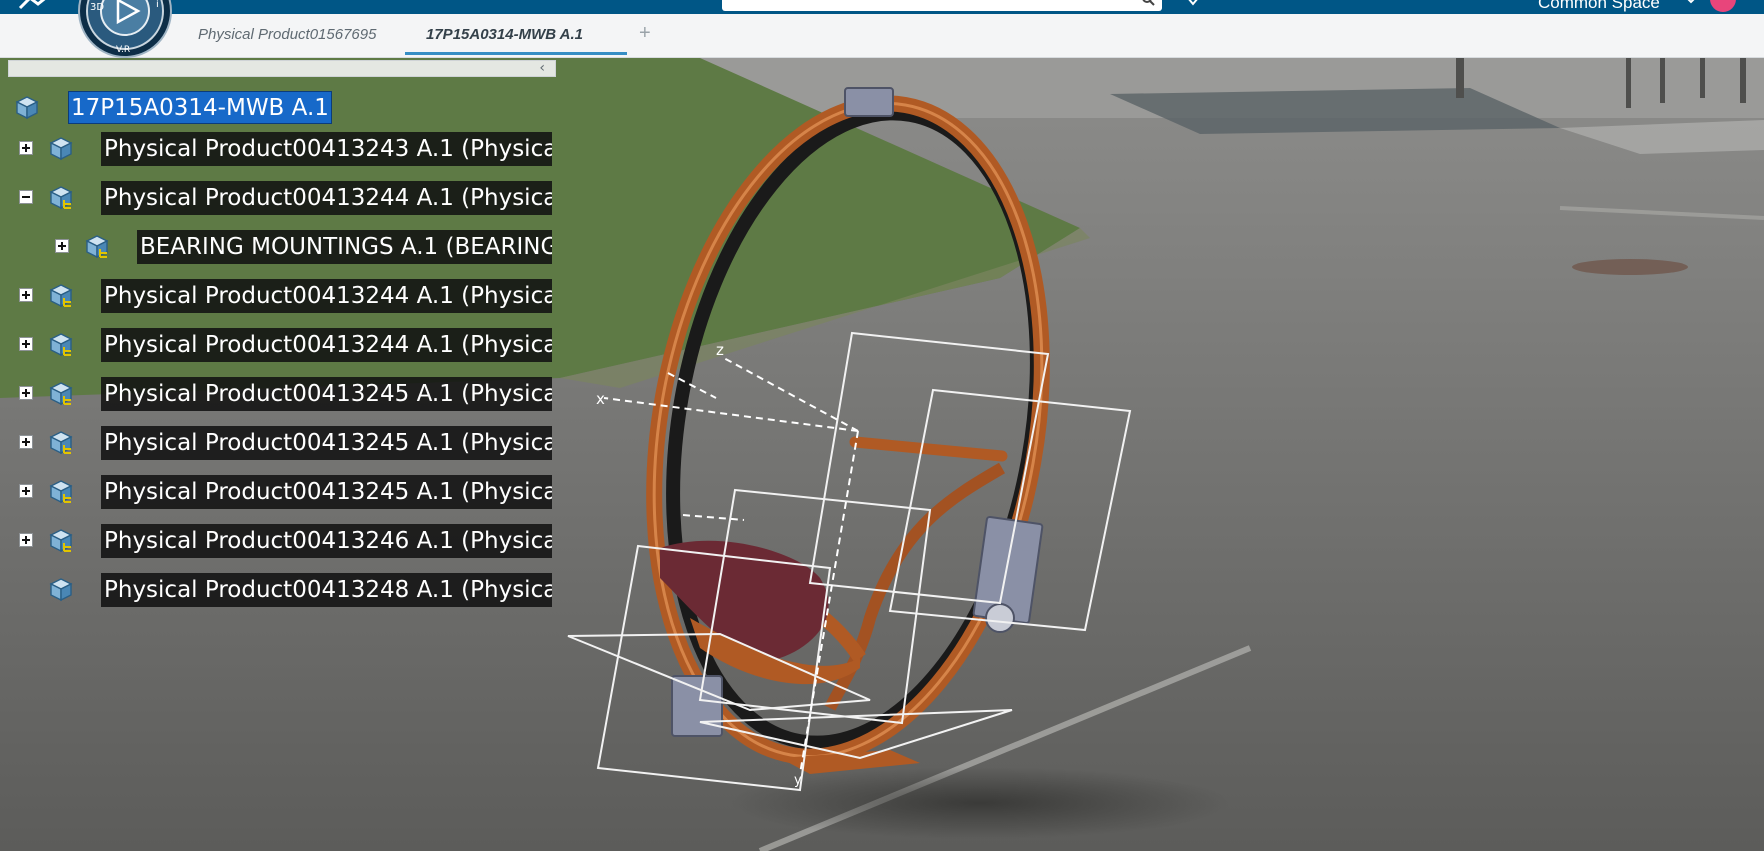 The height and width of the screenshot is (851, 1764). Describe the element at coordinates (1599, 6) in the screenshot. I see `collaborative-space-label: Common Space` at that location.